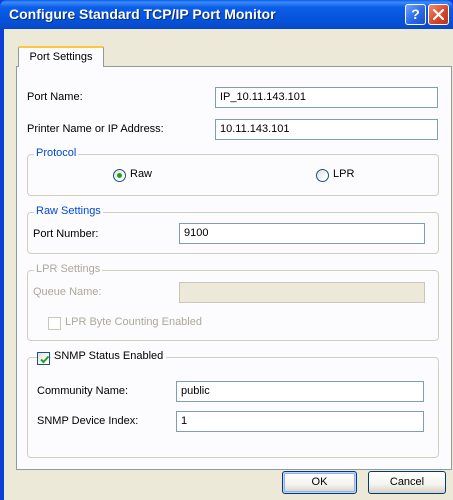 This screenshot has width=453, height=500. Describe the element at coordinates (255, 129) in the screenshot. I see `printer-address-value: 10.11.143.101` at that location.